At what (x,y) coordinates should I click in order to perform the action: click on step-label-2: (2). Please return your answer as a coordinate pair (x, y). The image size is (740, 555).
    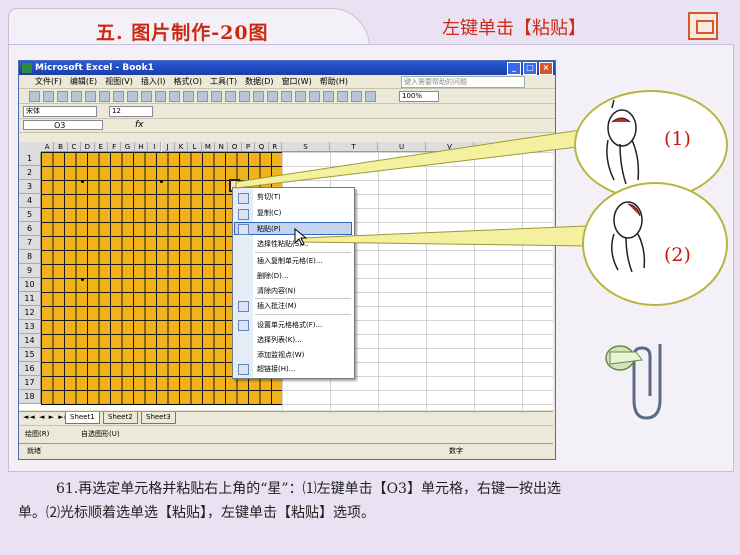
    Looking at the image, I should click on (677, 255).